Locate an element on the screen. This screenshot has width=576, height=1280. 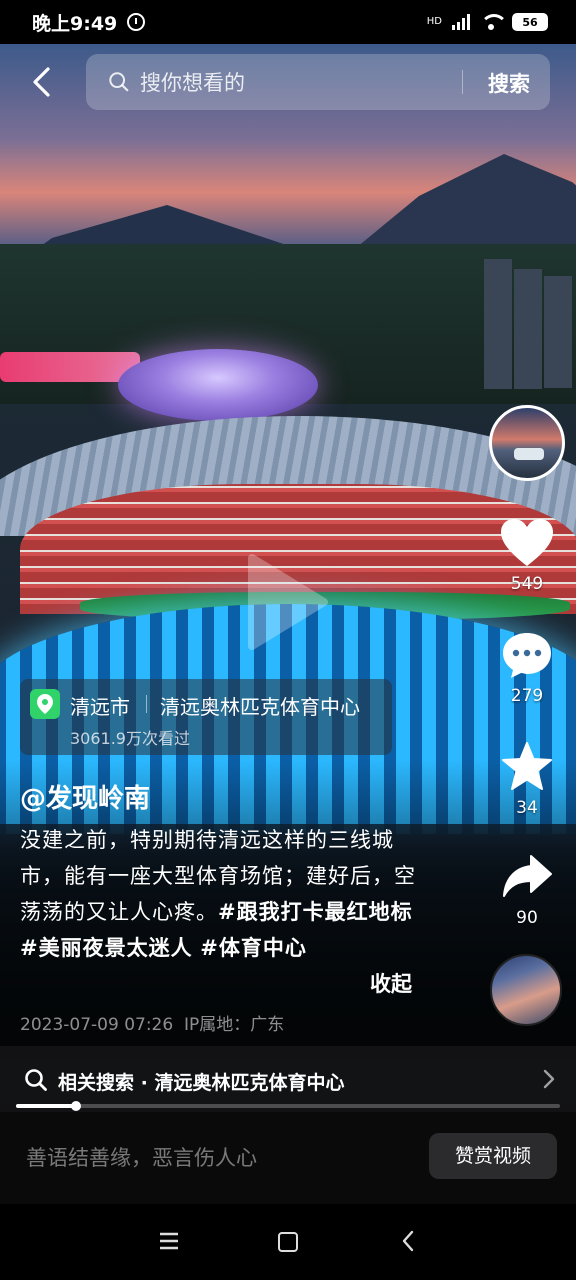
chevron-left-icon is located at coordinates (41, 82).